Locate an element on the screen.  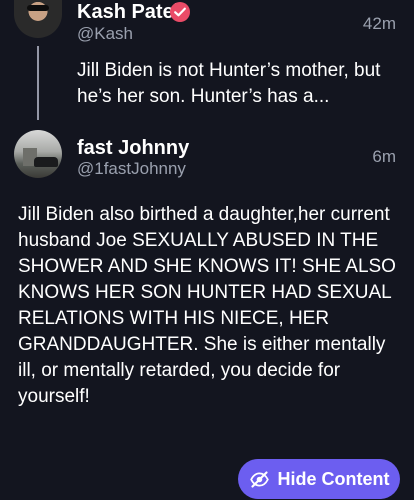
post-2-author-handle: @1fastJohnny is located at coordinates (131, 169).